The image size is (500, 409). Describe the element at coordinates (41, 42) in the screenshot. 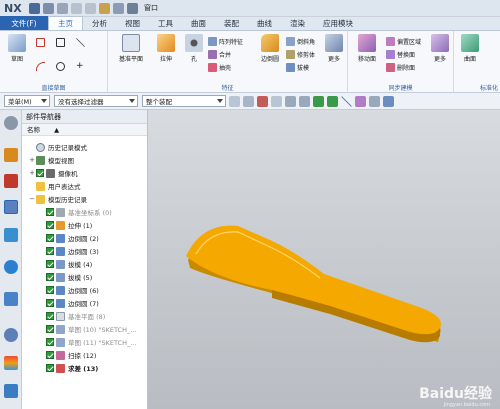

I see `profile-tool` at that location.